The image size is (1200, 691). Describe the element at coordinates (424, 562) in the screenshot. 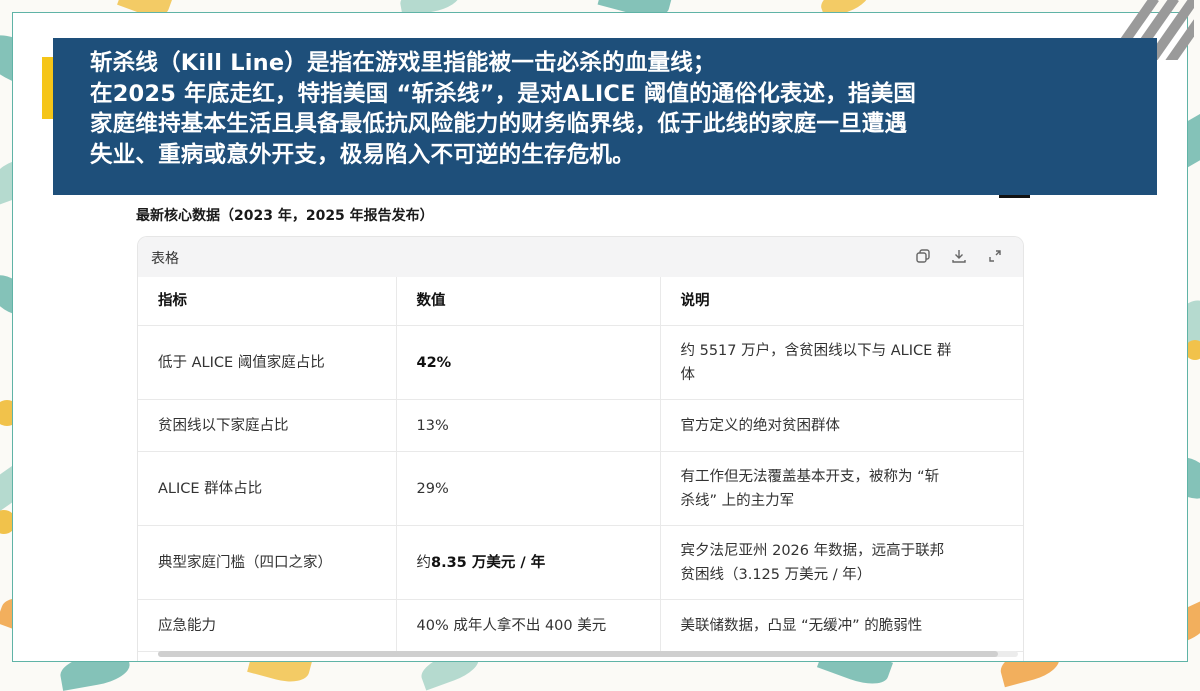

I see `value-prefix: 约` at that location.